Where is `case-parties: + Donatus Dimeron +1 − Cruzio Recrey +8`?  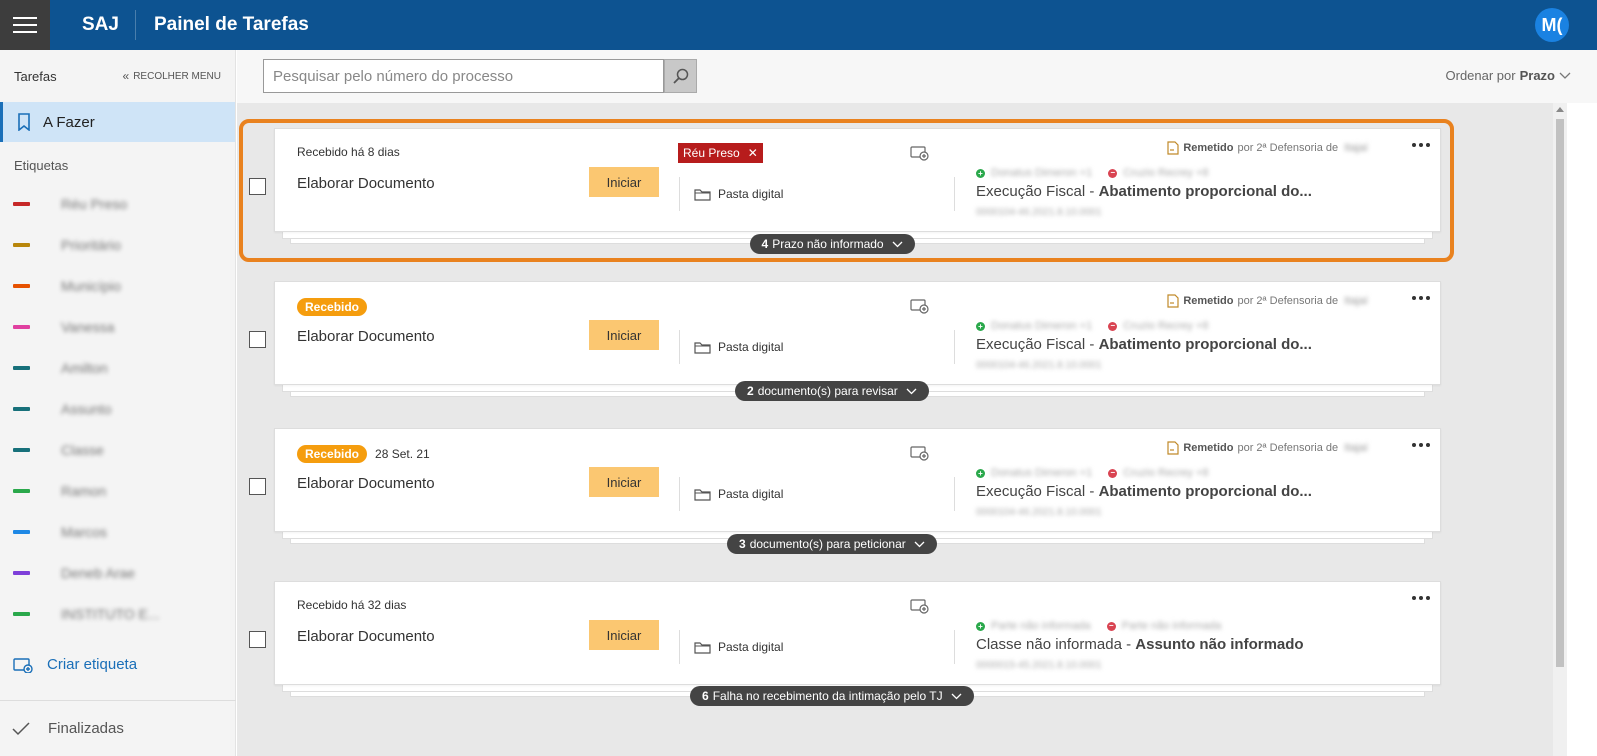
case-parties: + Donatus Dimeron +1 − Cruzio Recrey +8 is located at coordinates (1092, 326).